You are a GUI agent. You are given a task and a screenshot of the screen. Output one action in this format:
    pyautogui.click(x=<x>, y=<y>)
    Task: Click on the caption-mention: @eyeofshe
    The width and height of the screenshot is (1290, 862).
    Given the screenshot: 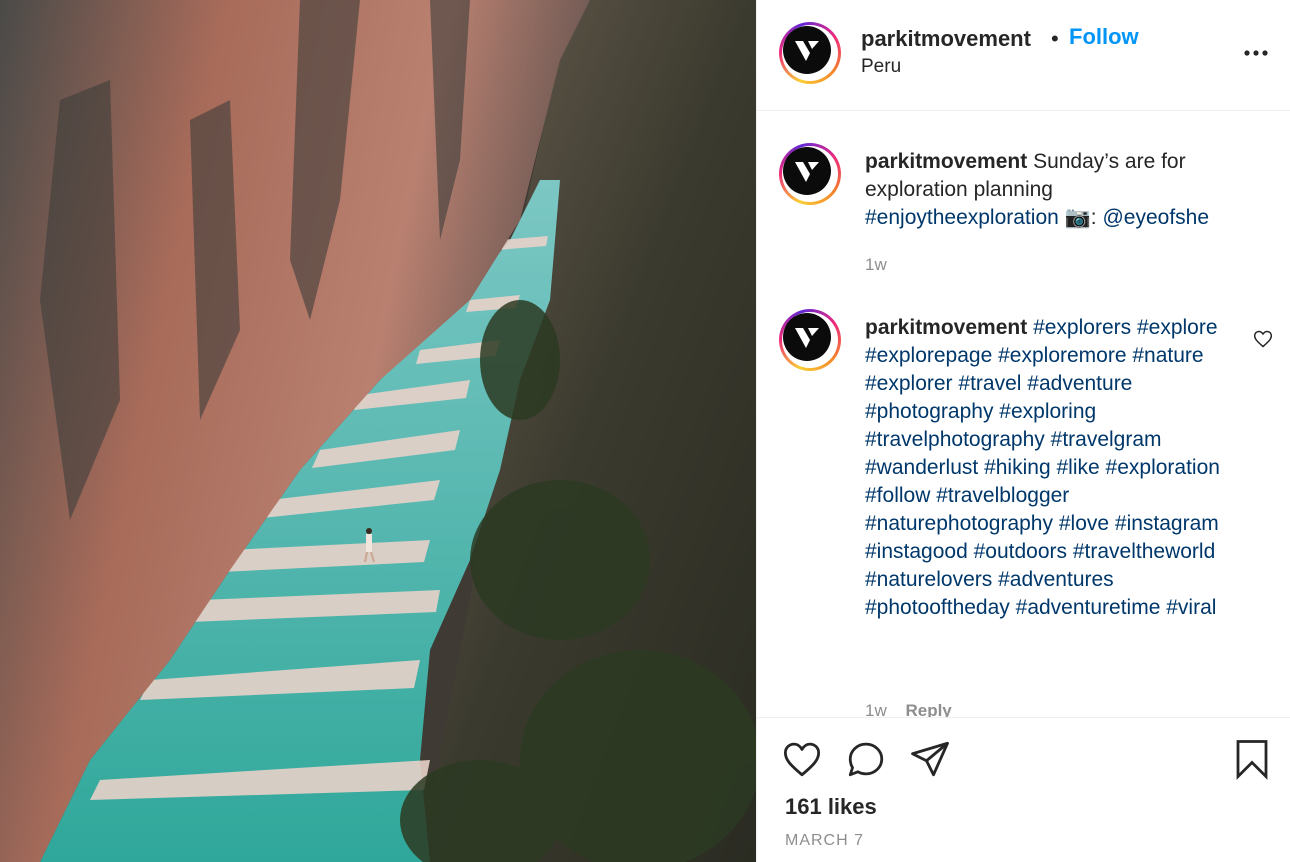 What is the action you would take?
    pyautogui.click(x=1155, y=217)
    